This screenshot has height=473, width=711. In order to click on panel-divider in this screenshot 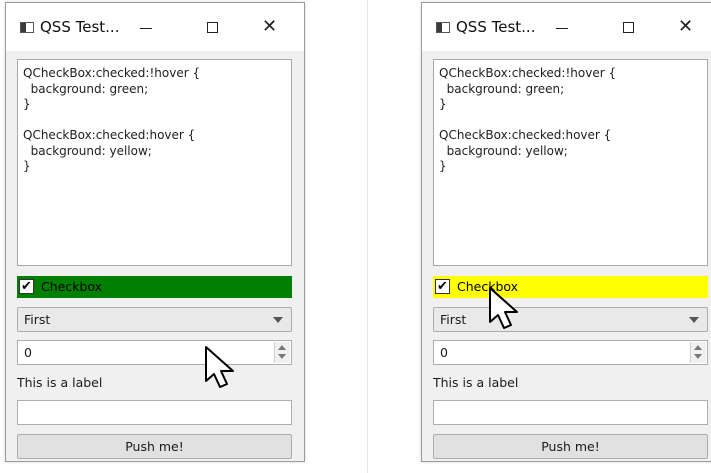, I will do `click(367, 236)`.